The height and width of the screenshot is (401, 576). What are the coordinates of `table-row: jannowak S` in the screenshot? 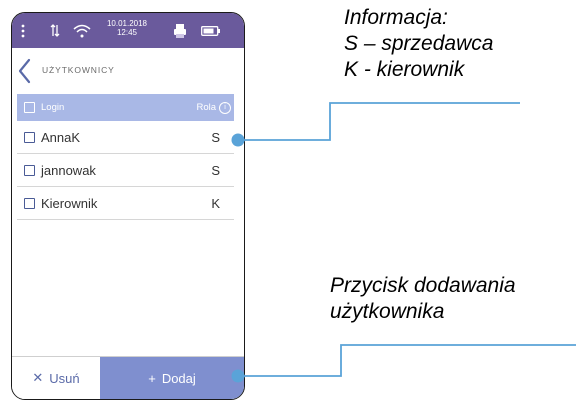 It's located at (125, 170).